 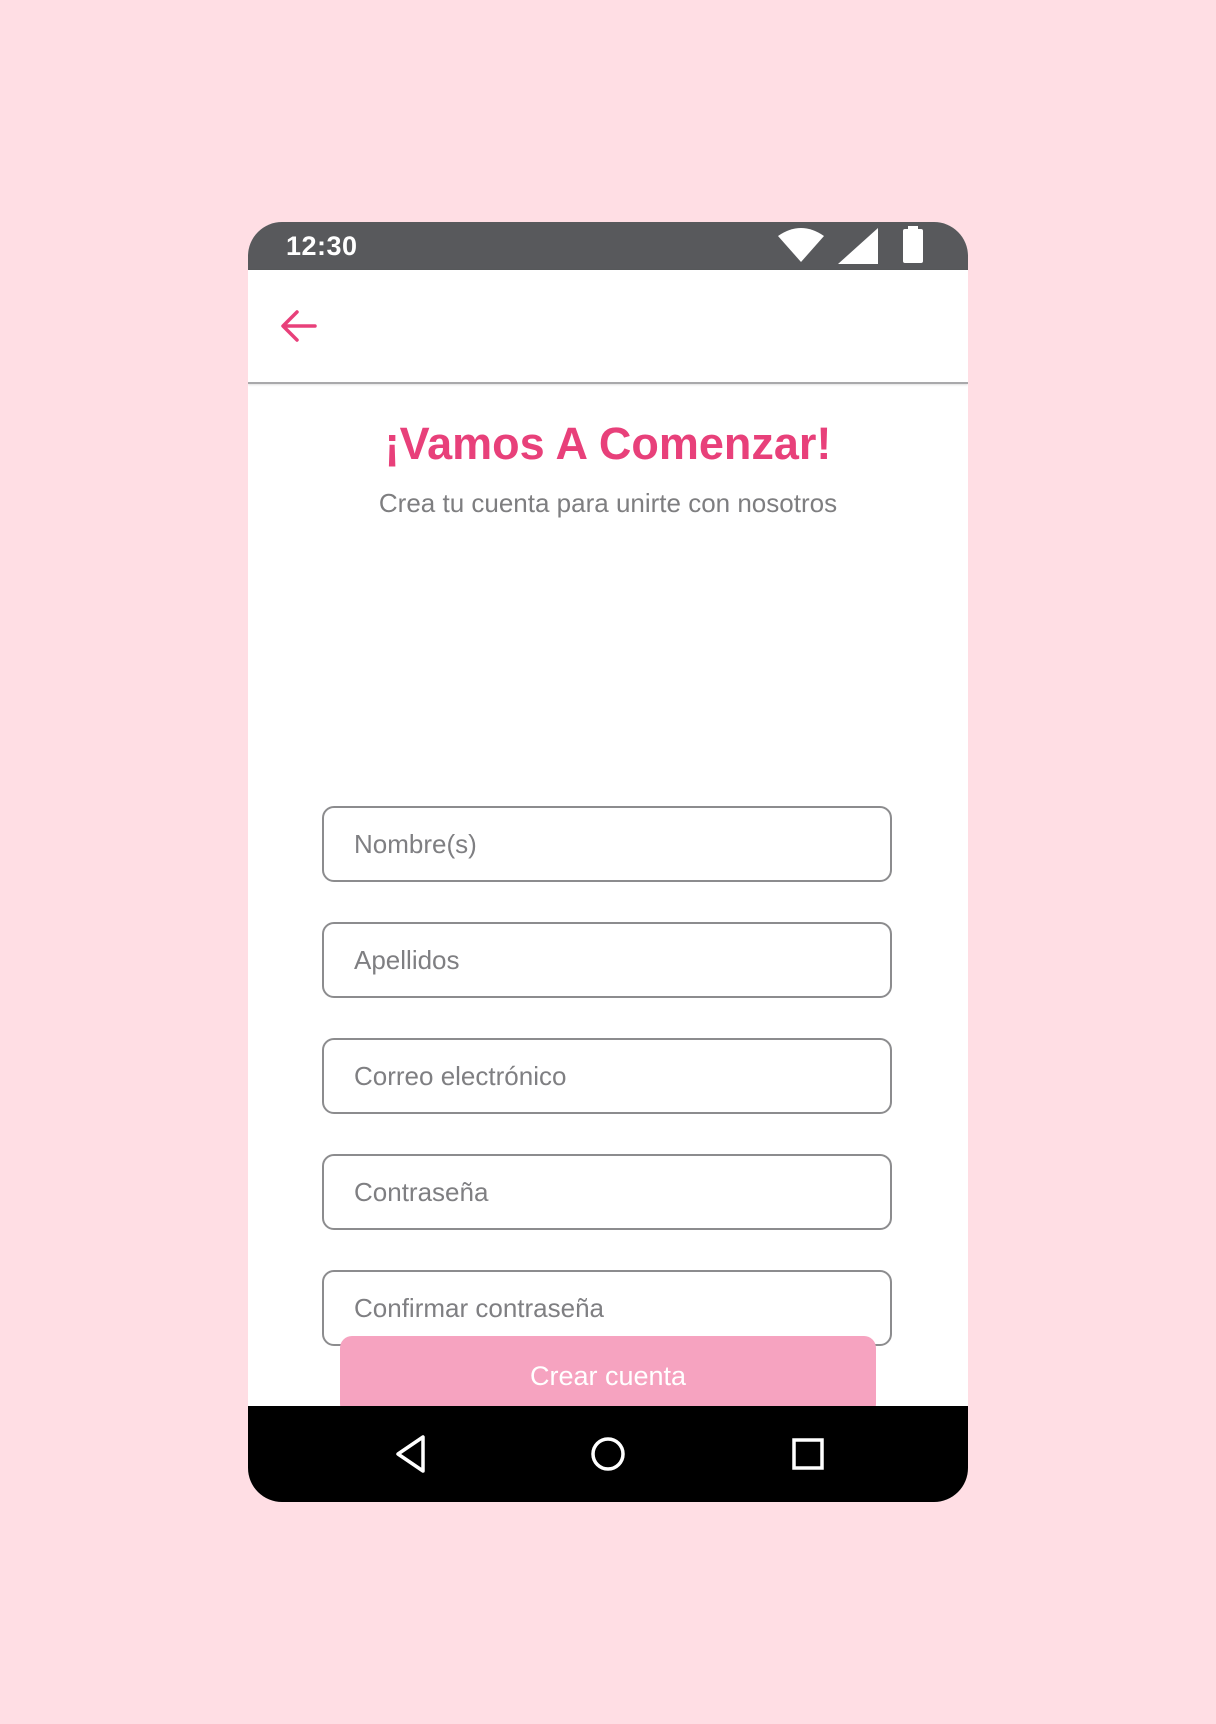 What do you see at coordinates (299, 326) in the screenshot?
I see `arrow-left-icon` at bounding box center [299, 326].